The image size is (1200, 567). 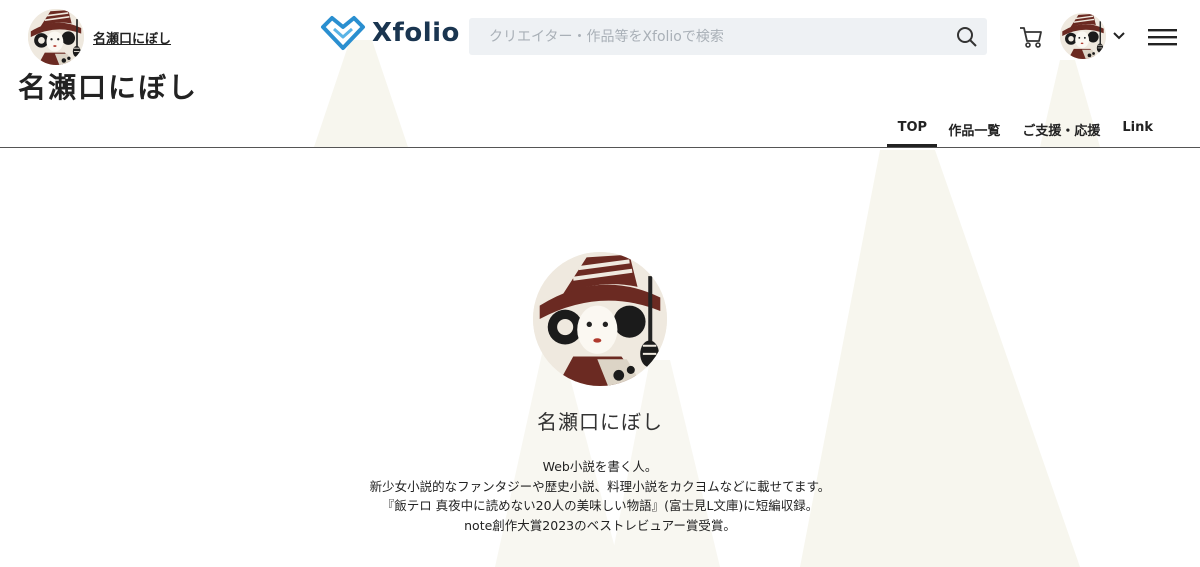 What do you see at coordinates (600, 147) in the screenshot?
I see `header-divider` at bounding box center [600, 147].